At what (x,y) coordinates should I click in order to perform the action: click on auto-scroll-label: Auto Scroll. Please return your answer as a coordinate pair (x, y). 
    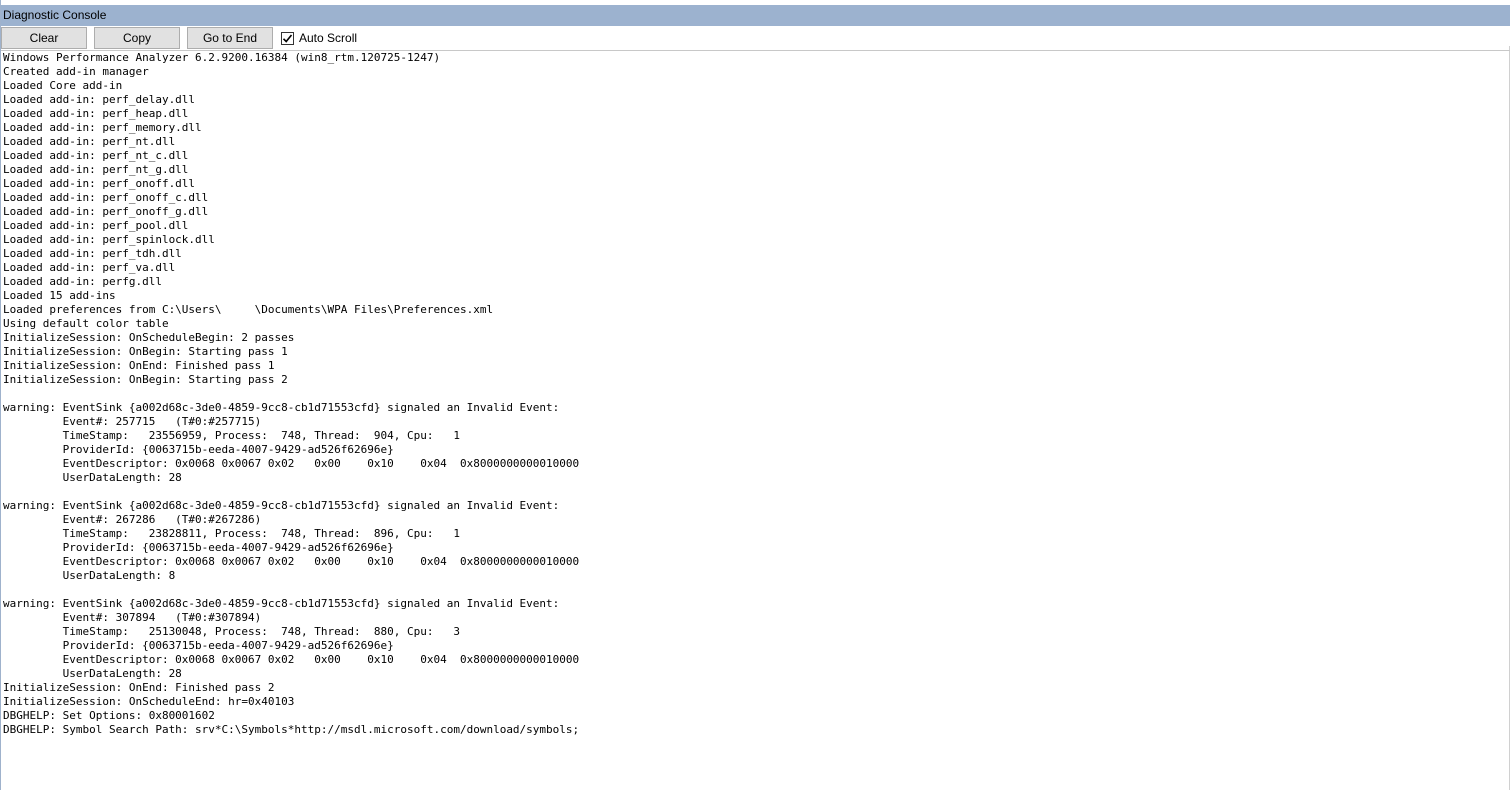
    Looking at the image, I should click on (328, 38).